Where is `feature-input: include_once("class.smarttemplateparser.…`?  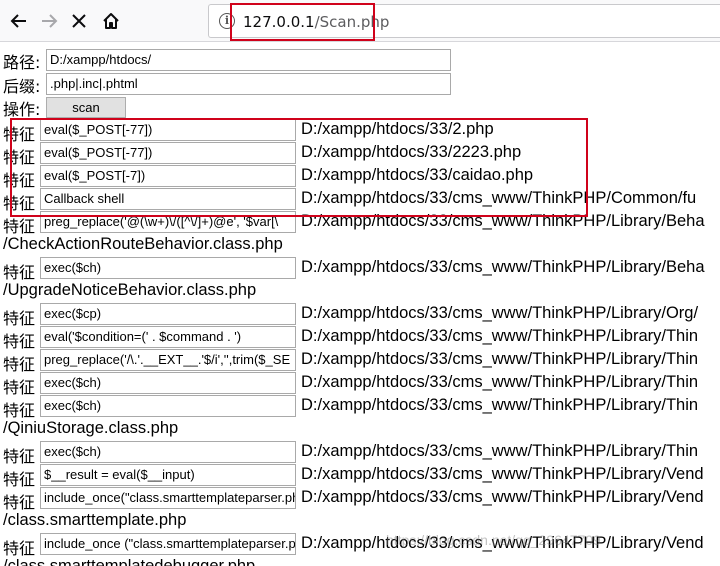 feature-input: include_once("class.smarttemplateparser.… is located at coordinates (168, 498).